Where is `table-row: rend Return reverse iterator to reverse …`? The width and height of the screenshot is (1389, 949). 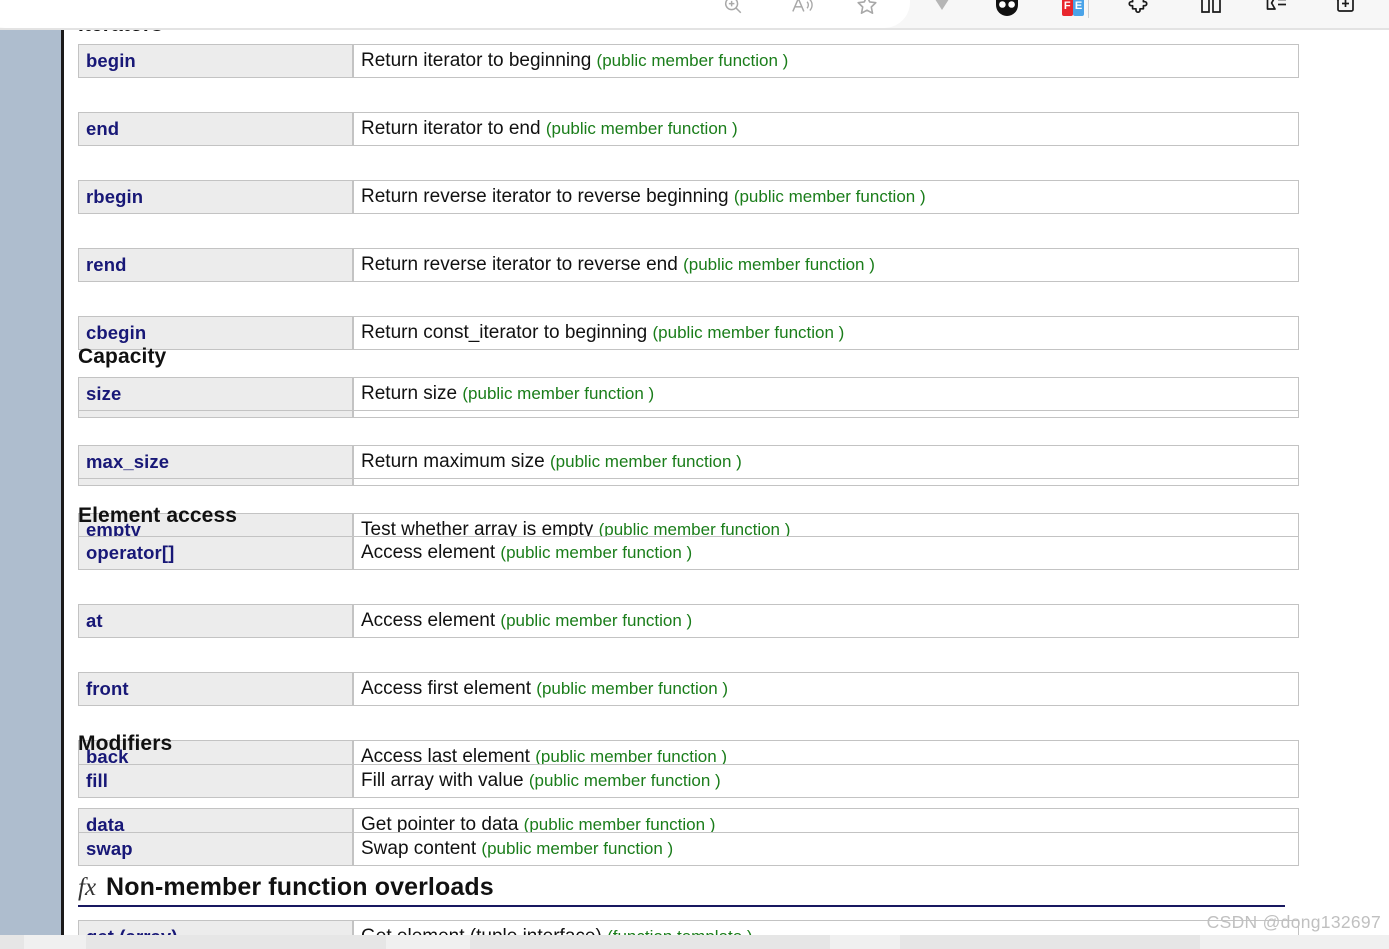
table-row: rend Return reverse iterator to reverse … is located at coordinates (688, 265).